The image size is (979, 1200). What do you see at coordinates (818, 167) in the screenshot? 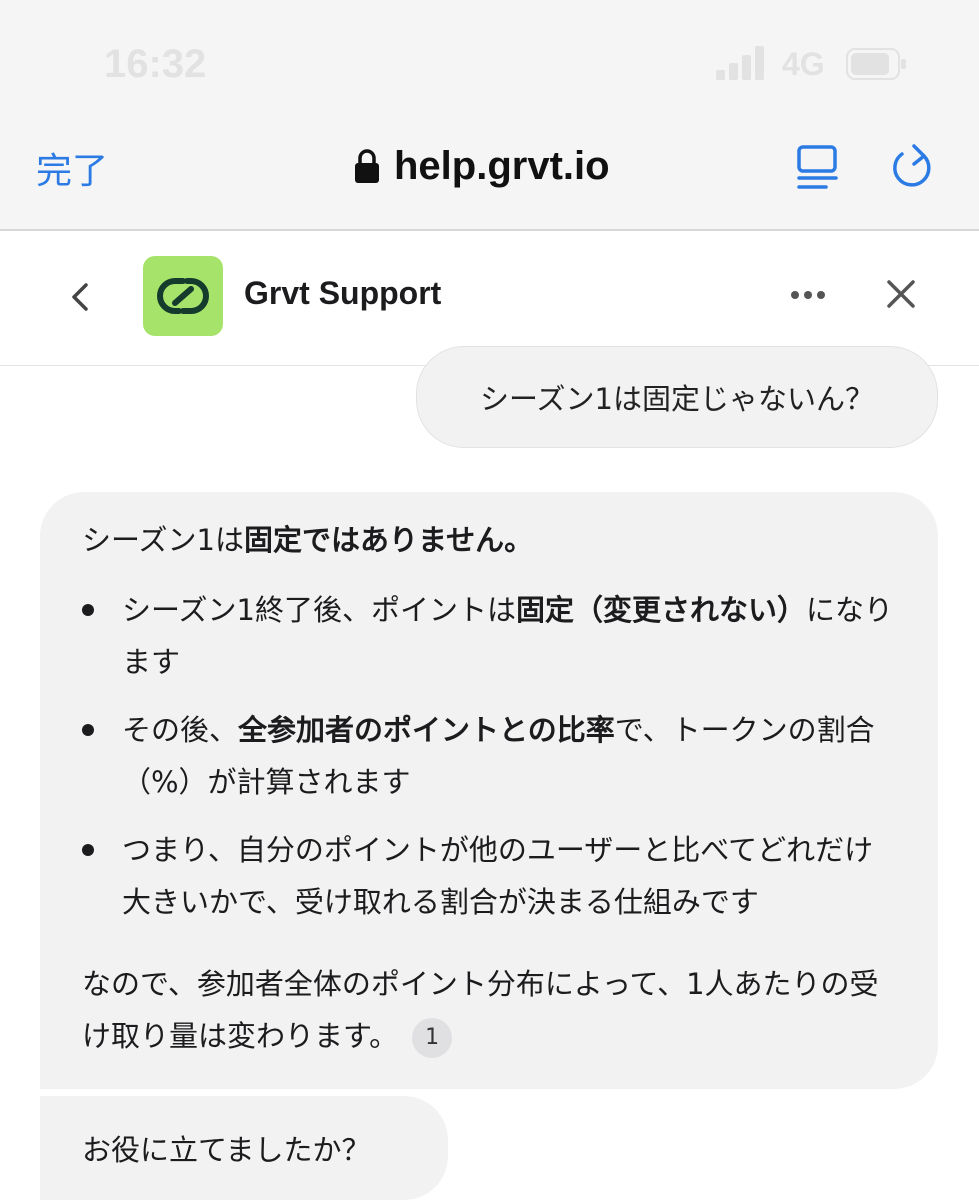
I see `reader-mode-icon` at bounding box center [818, 167].